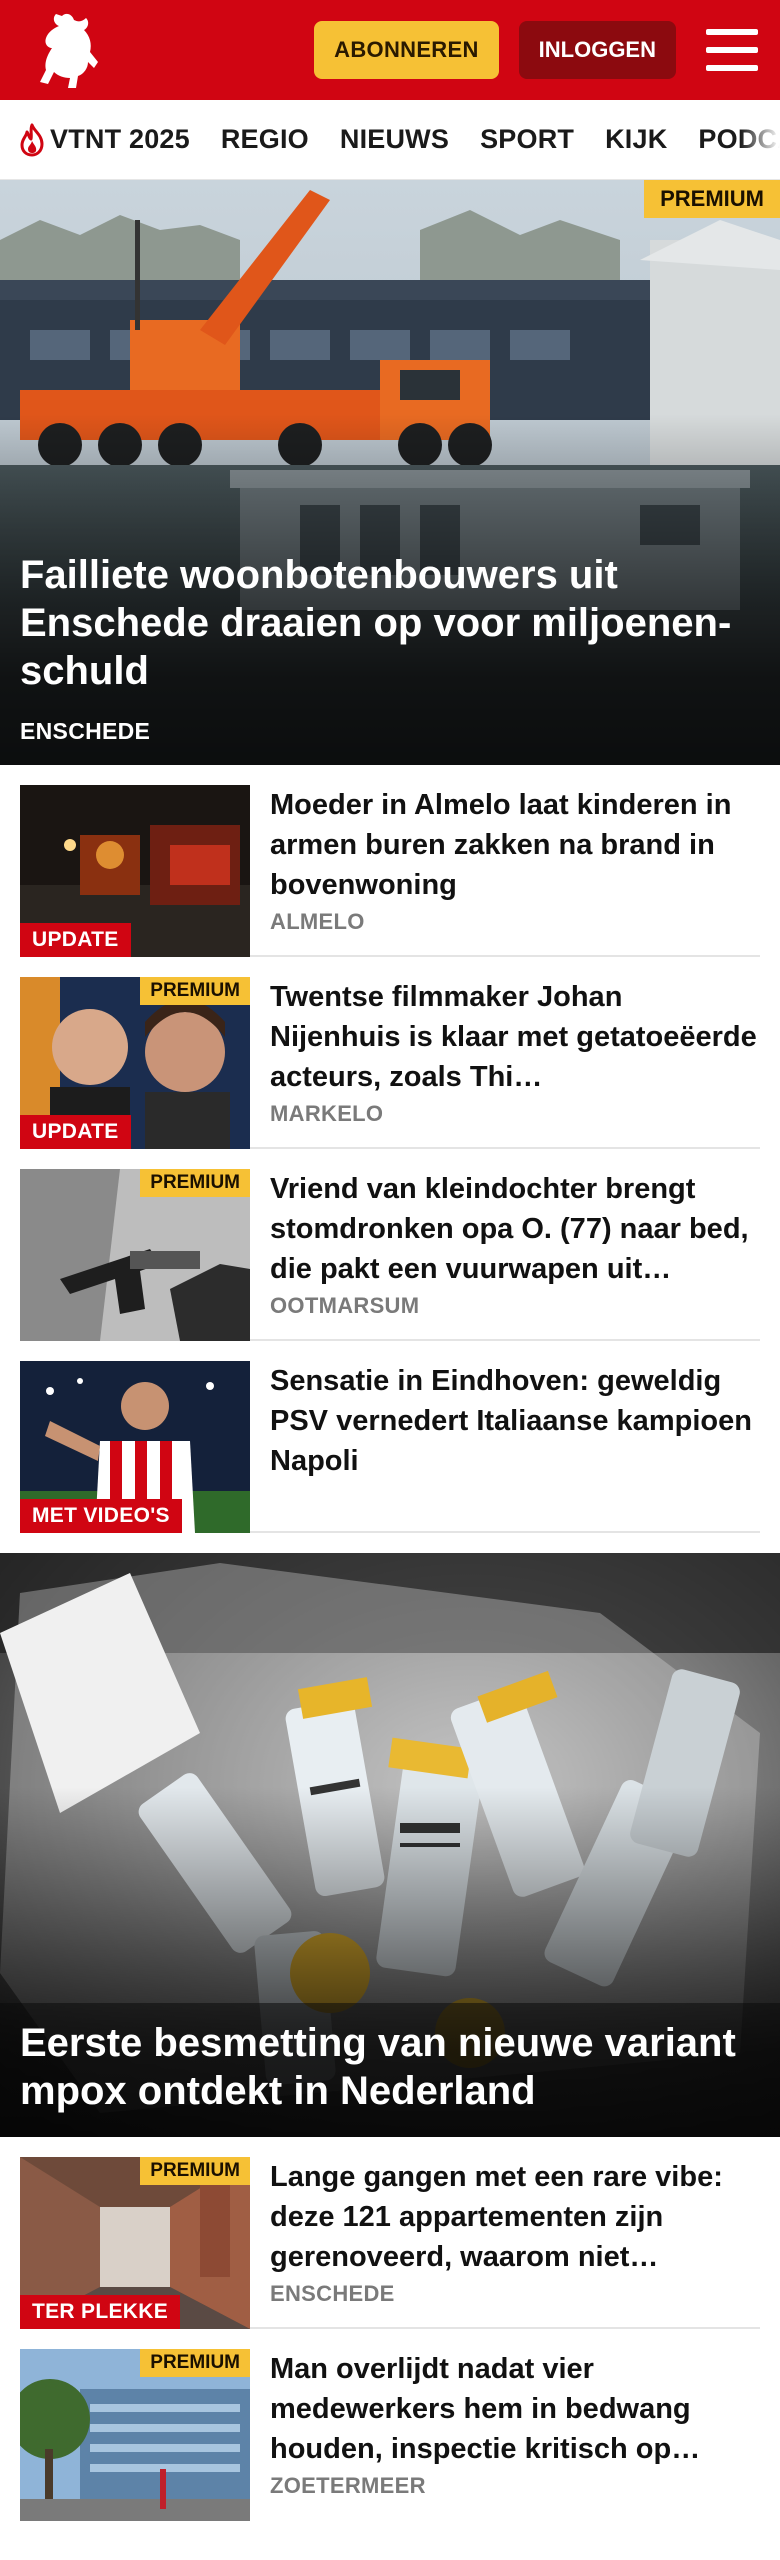  I want to click on subscribe-button: ABONNEREN, so click(406, 50).